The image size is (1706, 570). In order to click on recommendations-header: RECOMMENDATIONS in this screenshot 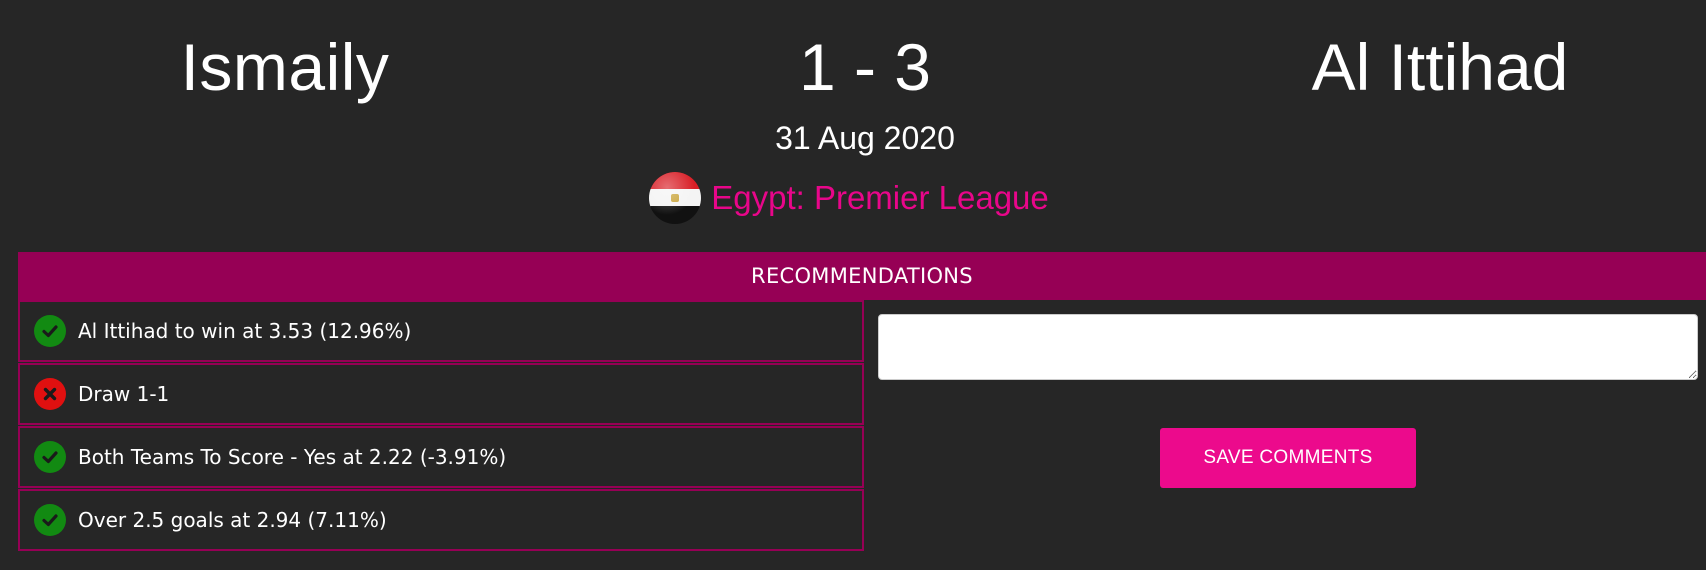, I will do `click(862, 276)`.